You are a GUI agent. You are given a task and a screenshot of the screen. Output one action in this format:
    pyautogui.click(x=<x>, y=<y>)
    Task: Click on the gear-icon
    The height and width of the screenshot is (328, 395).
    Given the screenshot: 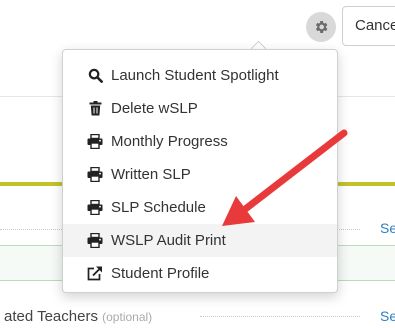 What is the action you would take?
    pyautogui.click(x=321, y=27)
    